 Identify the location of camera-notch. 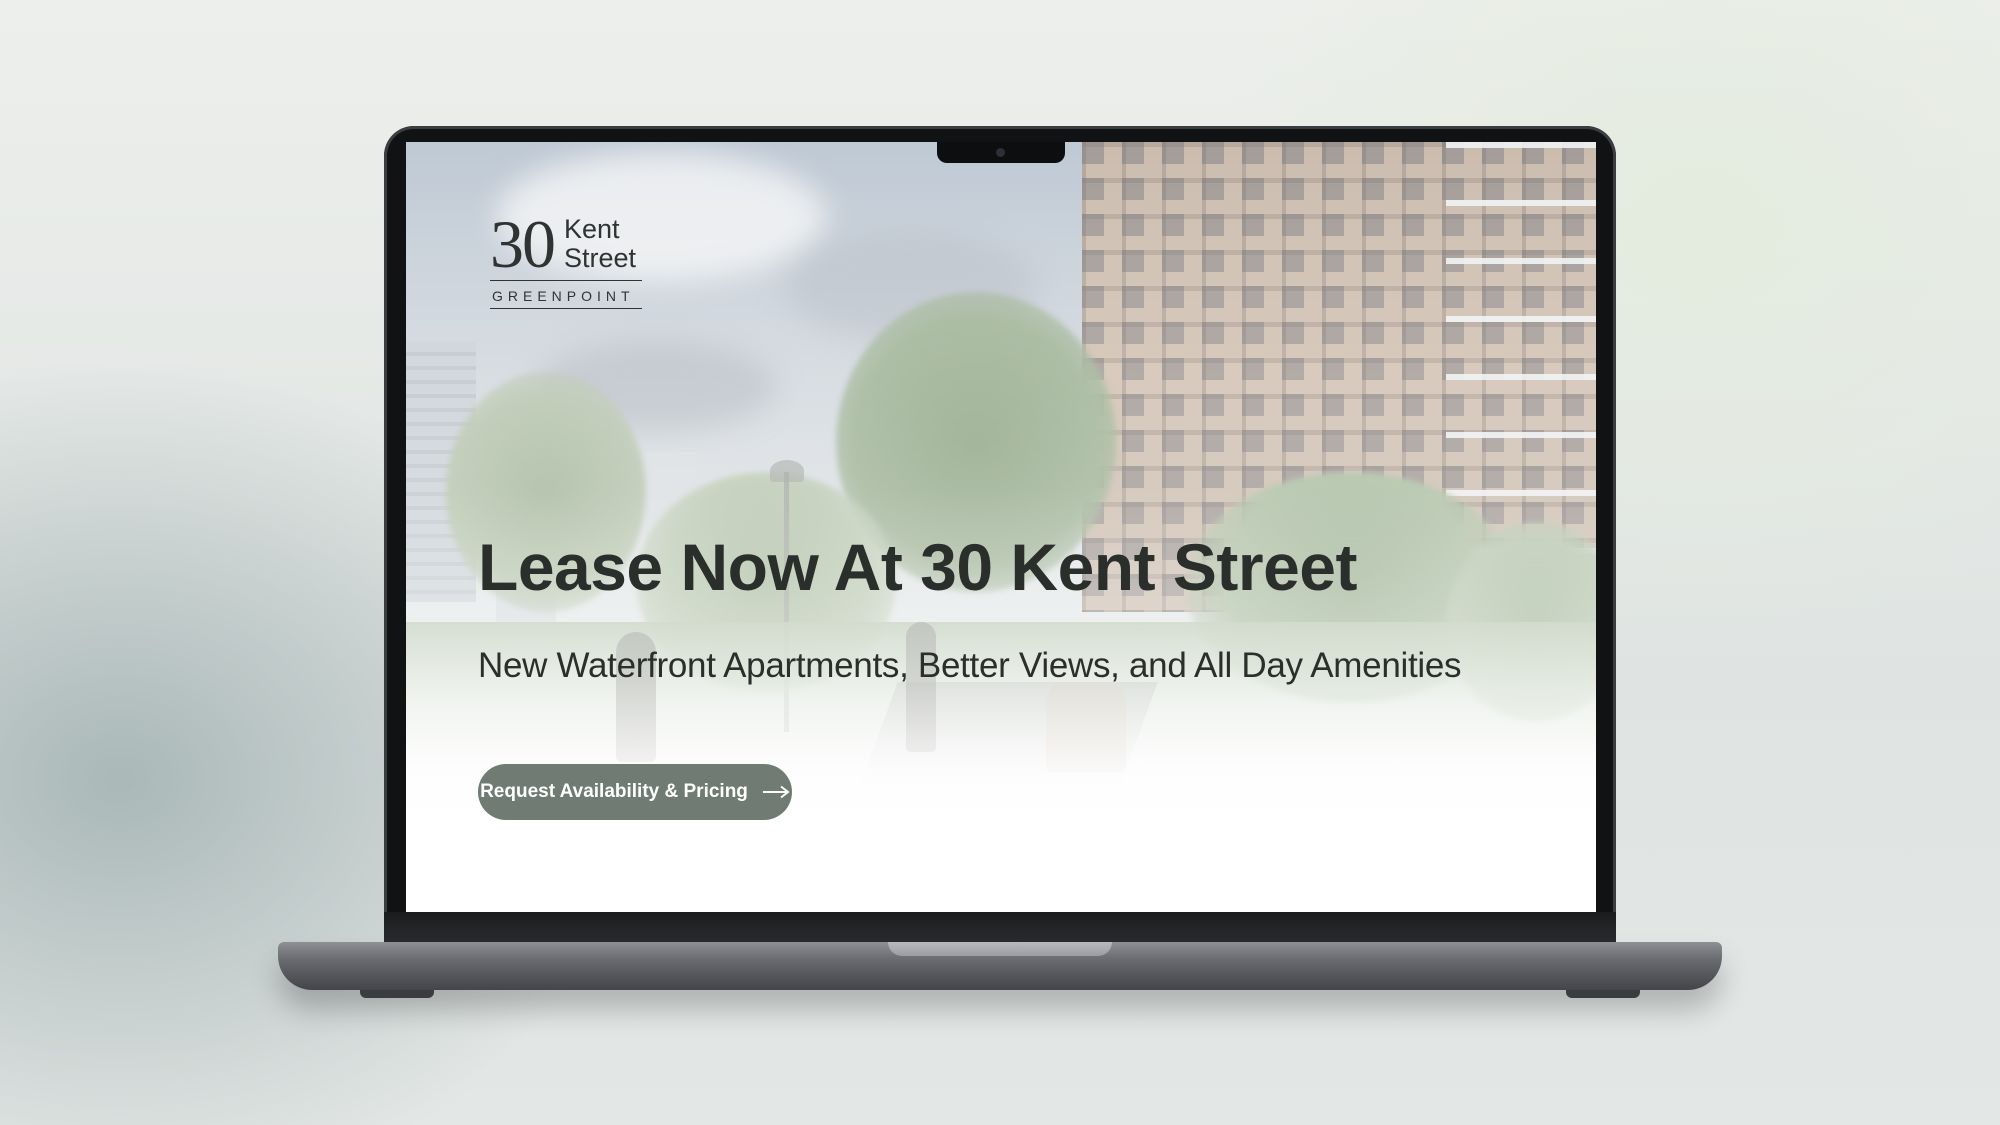
(1001, 152).